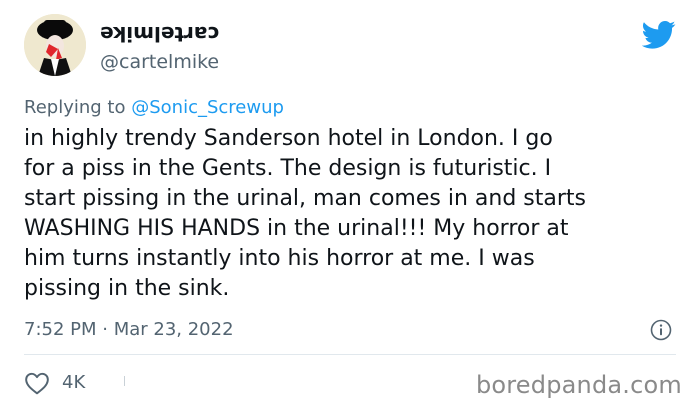  I want to click on action-separator, so click(124, 381).